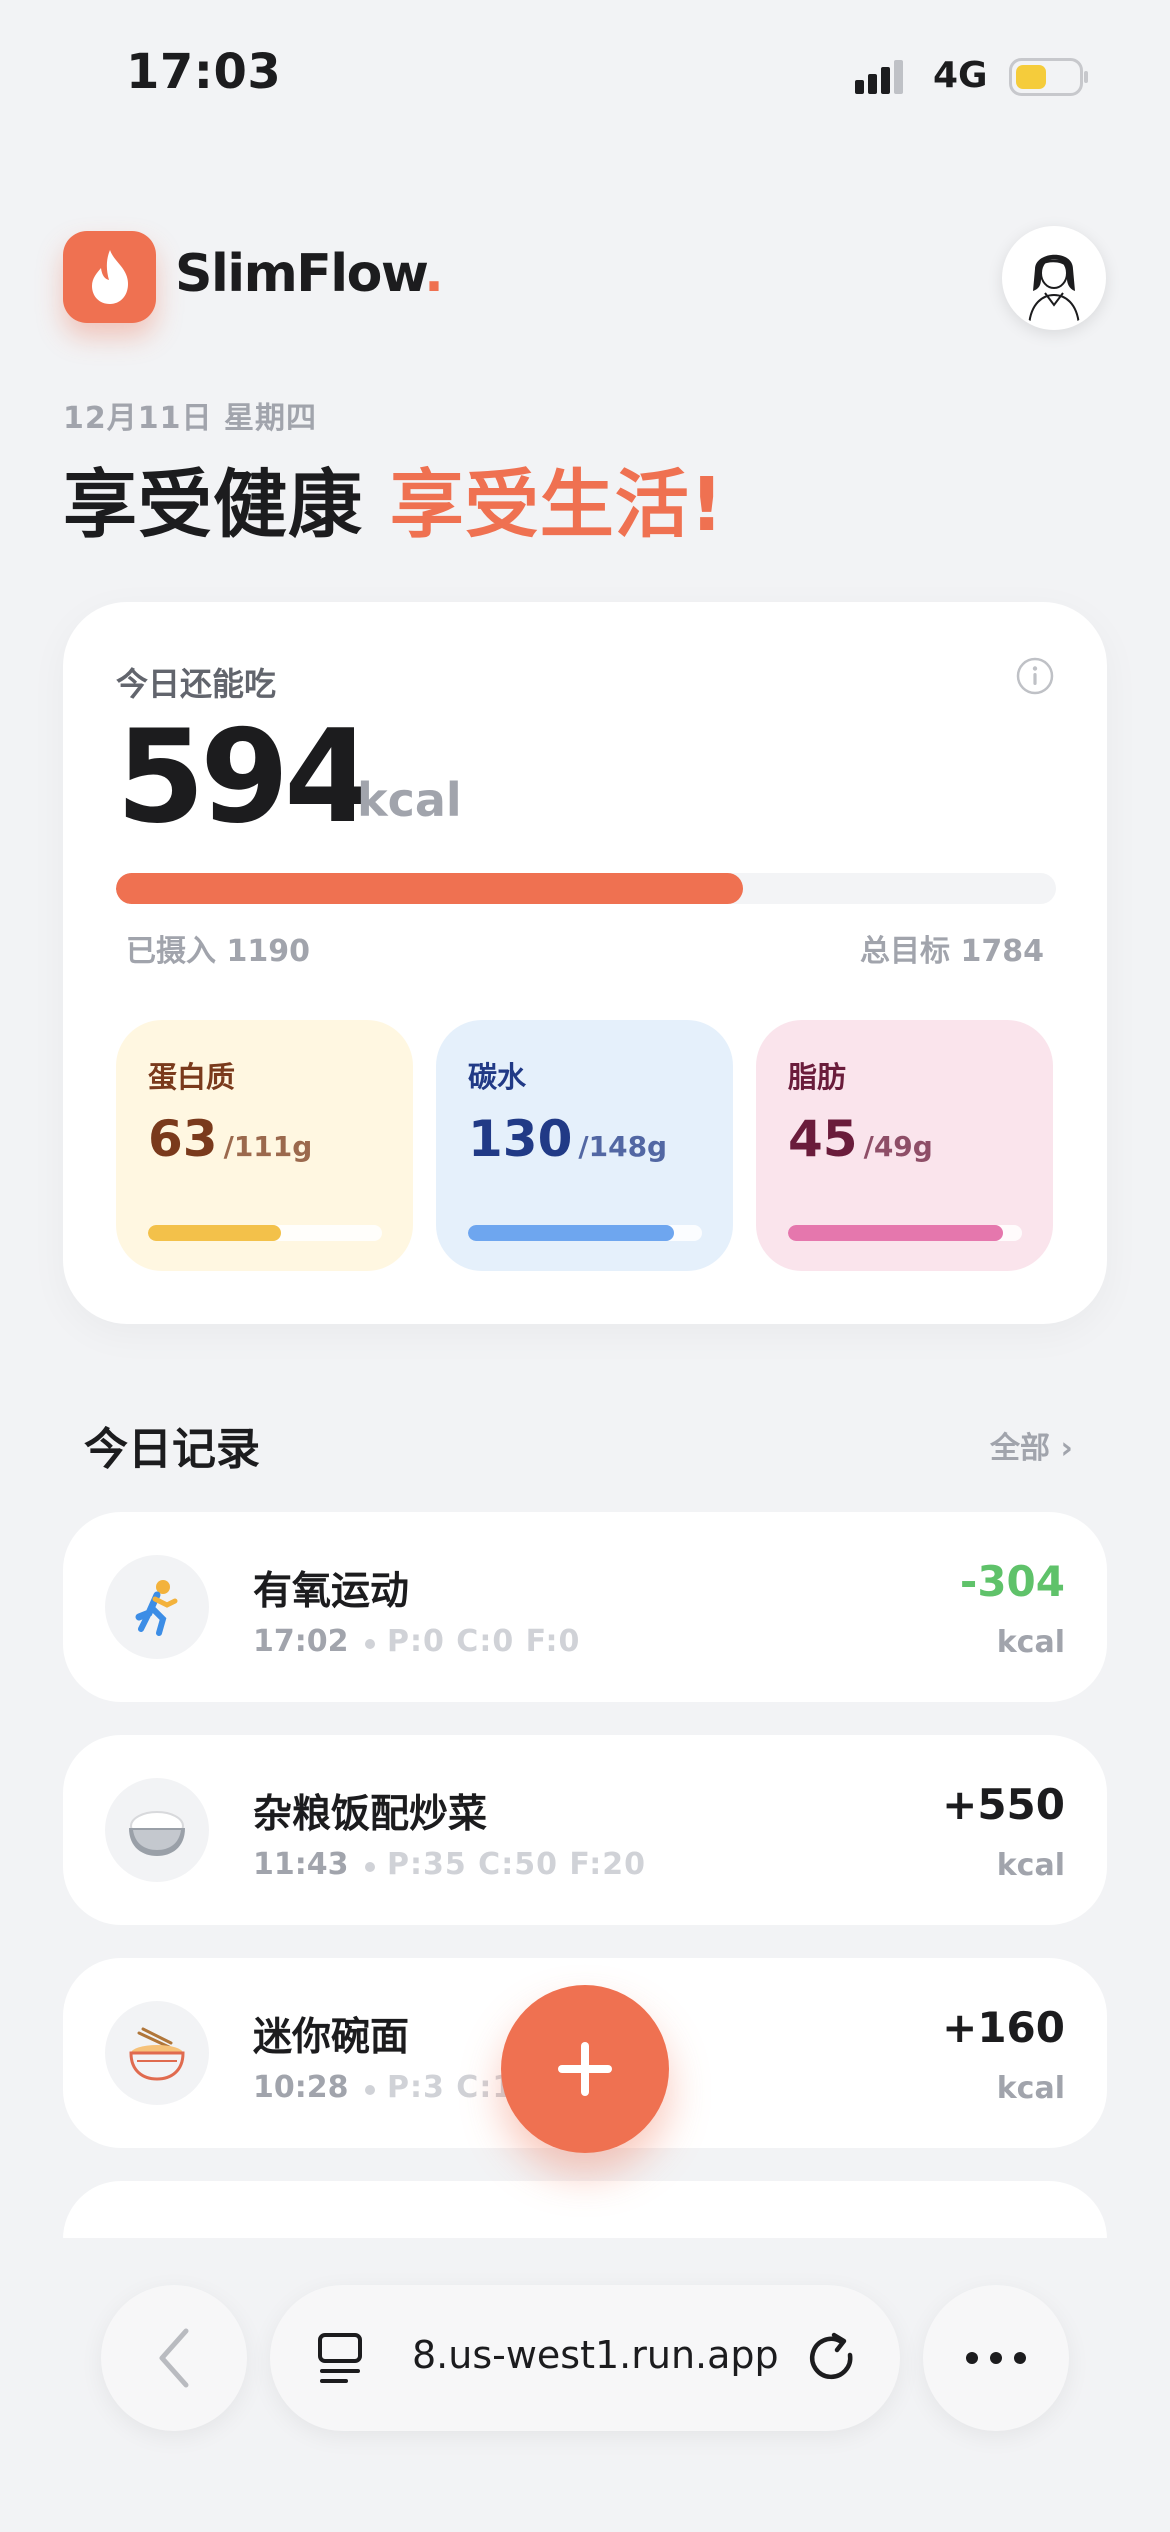  Describe the element at coordinates (568, 1139) in the screenshot. I see `macro-value: 130/148g` at that location.